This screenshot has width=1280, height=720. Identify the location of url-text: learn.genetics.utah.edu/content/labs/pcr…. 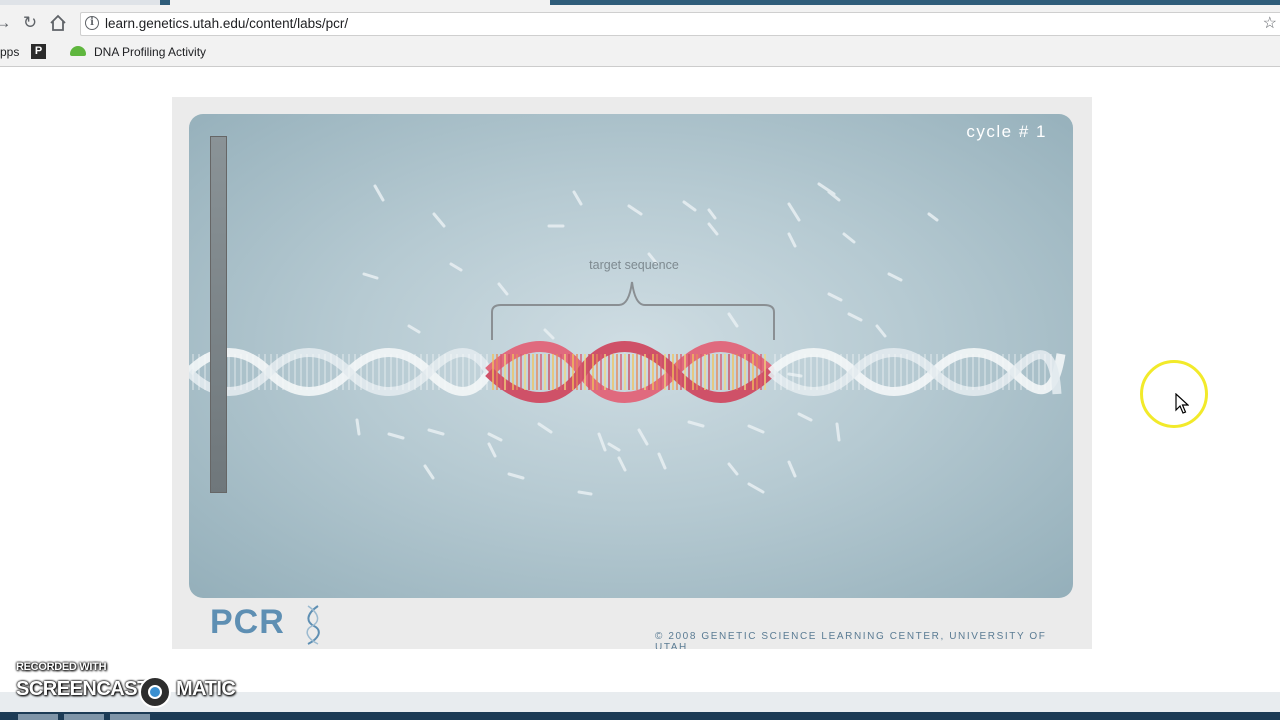
(226, 23).